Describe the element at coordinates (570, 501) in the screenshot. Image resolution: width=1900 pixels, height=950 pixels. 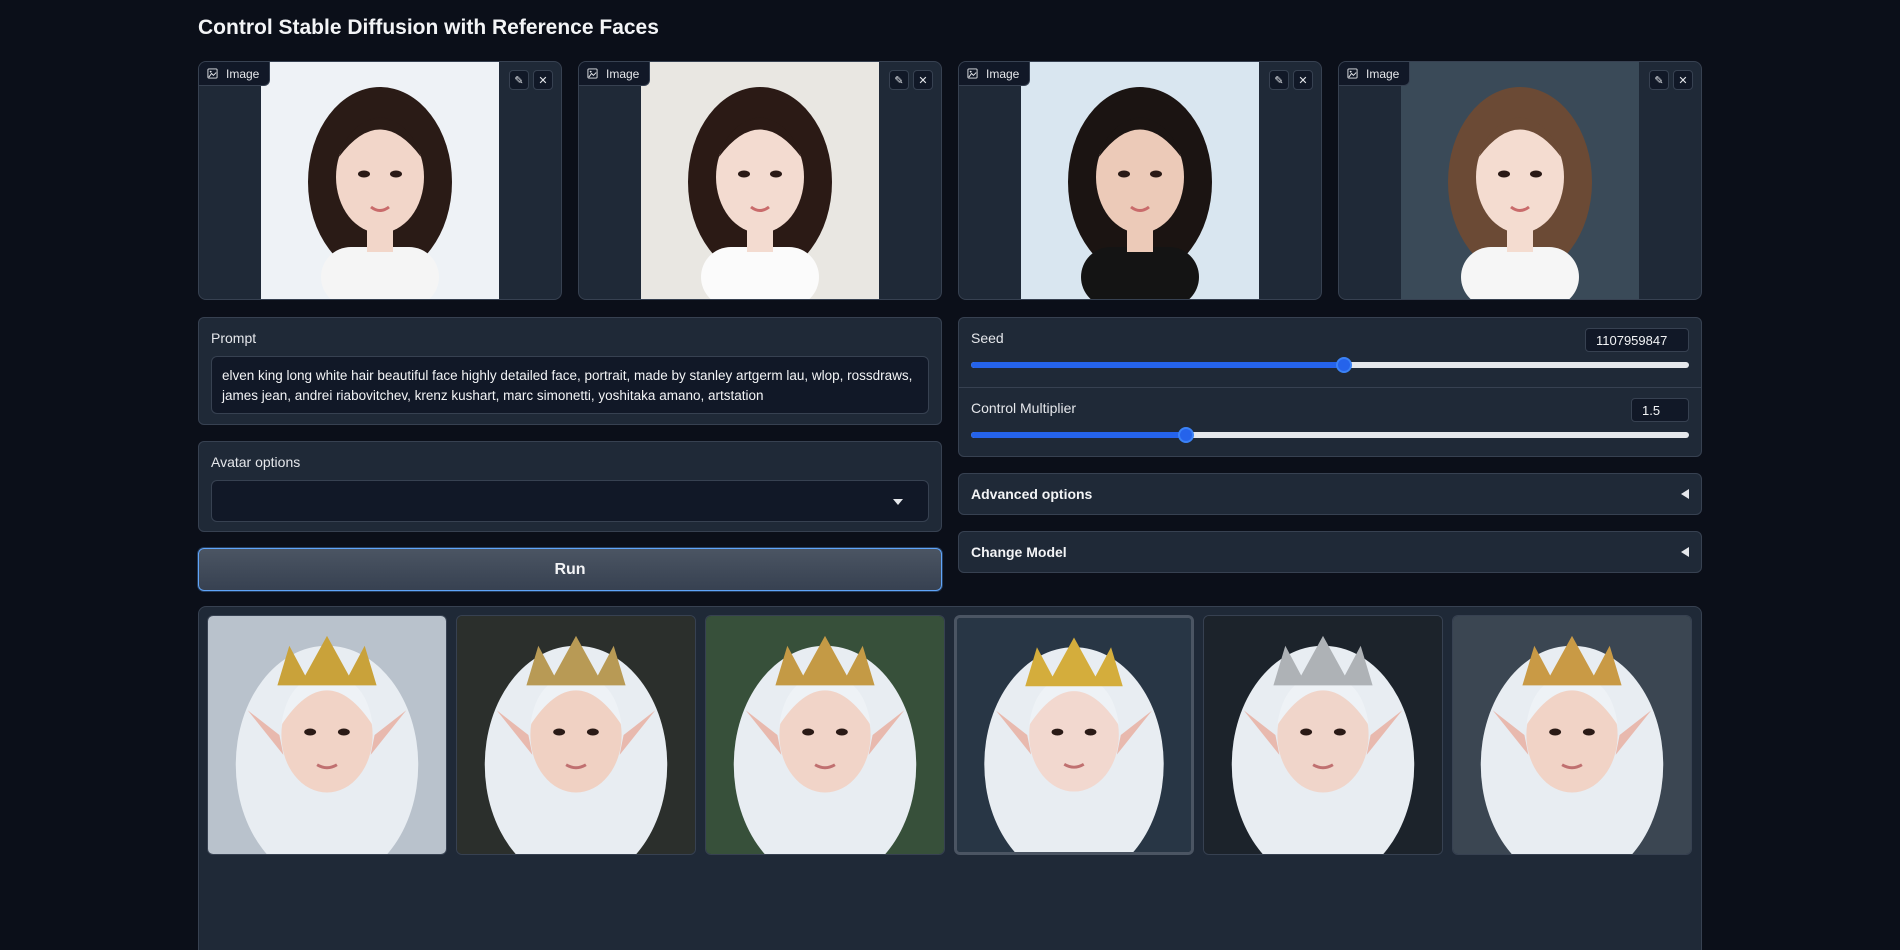
I see `avatar-options-dropdown` at that location.